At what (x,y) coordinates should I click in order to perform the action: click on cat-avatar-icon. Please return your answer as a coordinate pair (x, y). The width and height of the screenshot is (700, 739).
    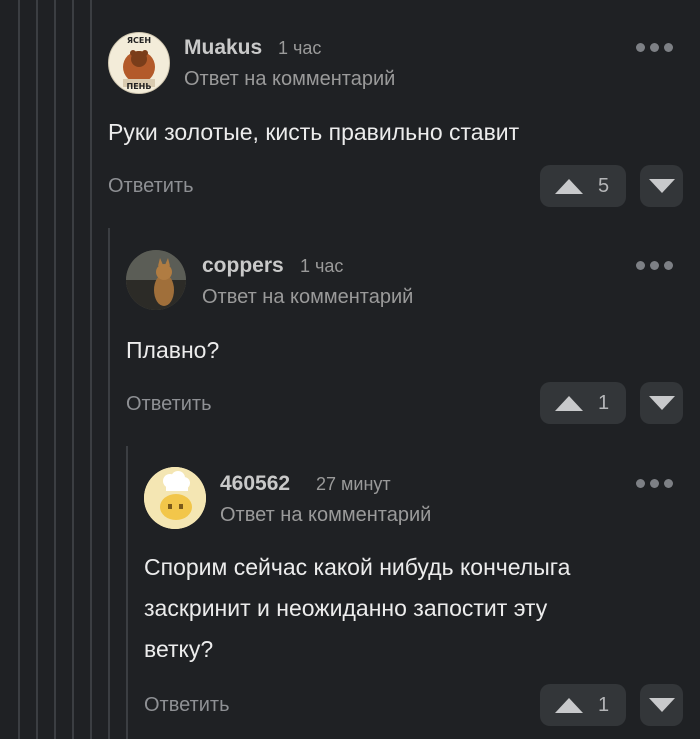
    Looking at the image, I should click on (156, 280).